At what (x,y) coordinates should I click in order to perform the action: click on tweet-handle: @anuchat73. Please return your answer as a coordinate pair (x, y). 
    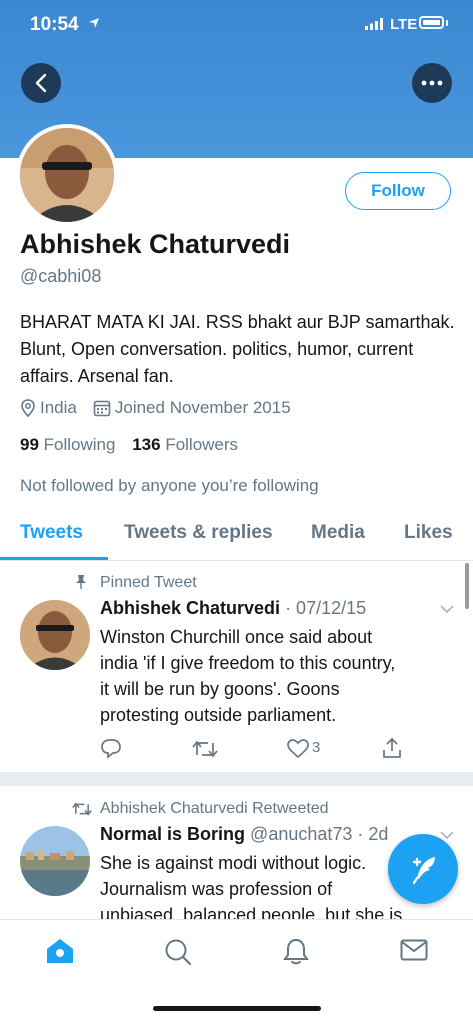
    Looking at the image, I should click on (301, 834).